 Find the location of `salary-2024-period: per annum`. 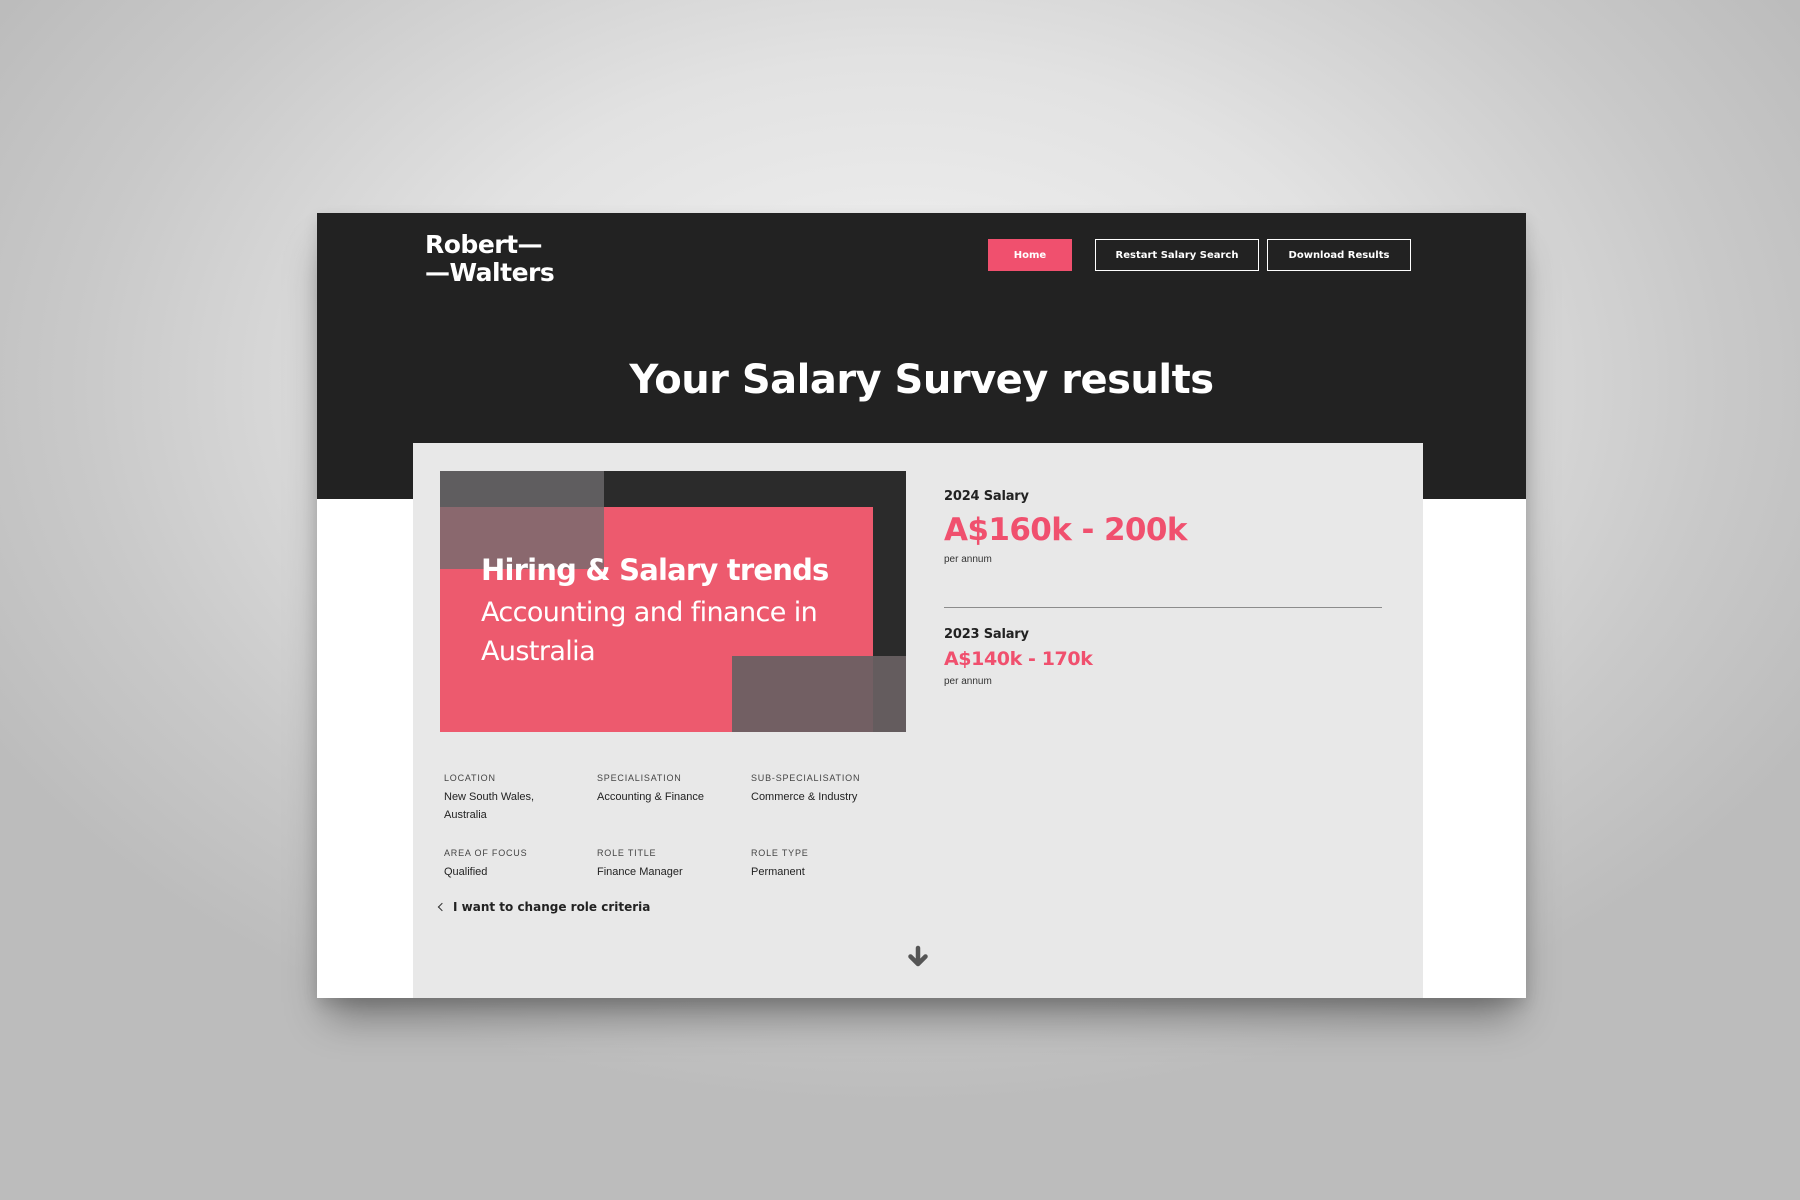

salary-2024-period: per annum is located at coordinates (968, 559).